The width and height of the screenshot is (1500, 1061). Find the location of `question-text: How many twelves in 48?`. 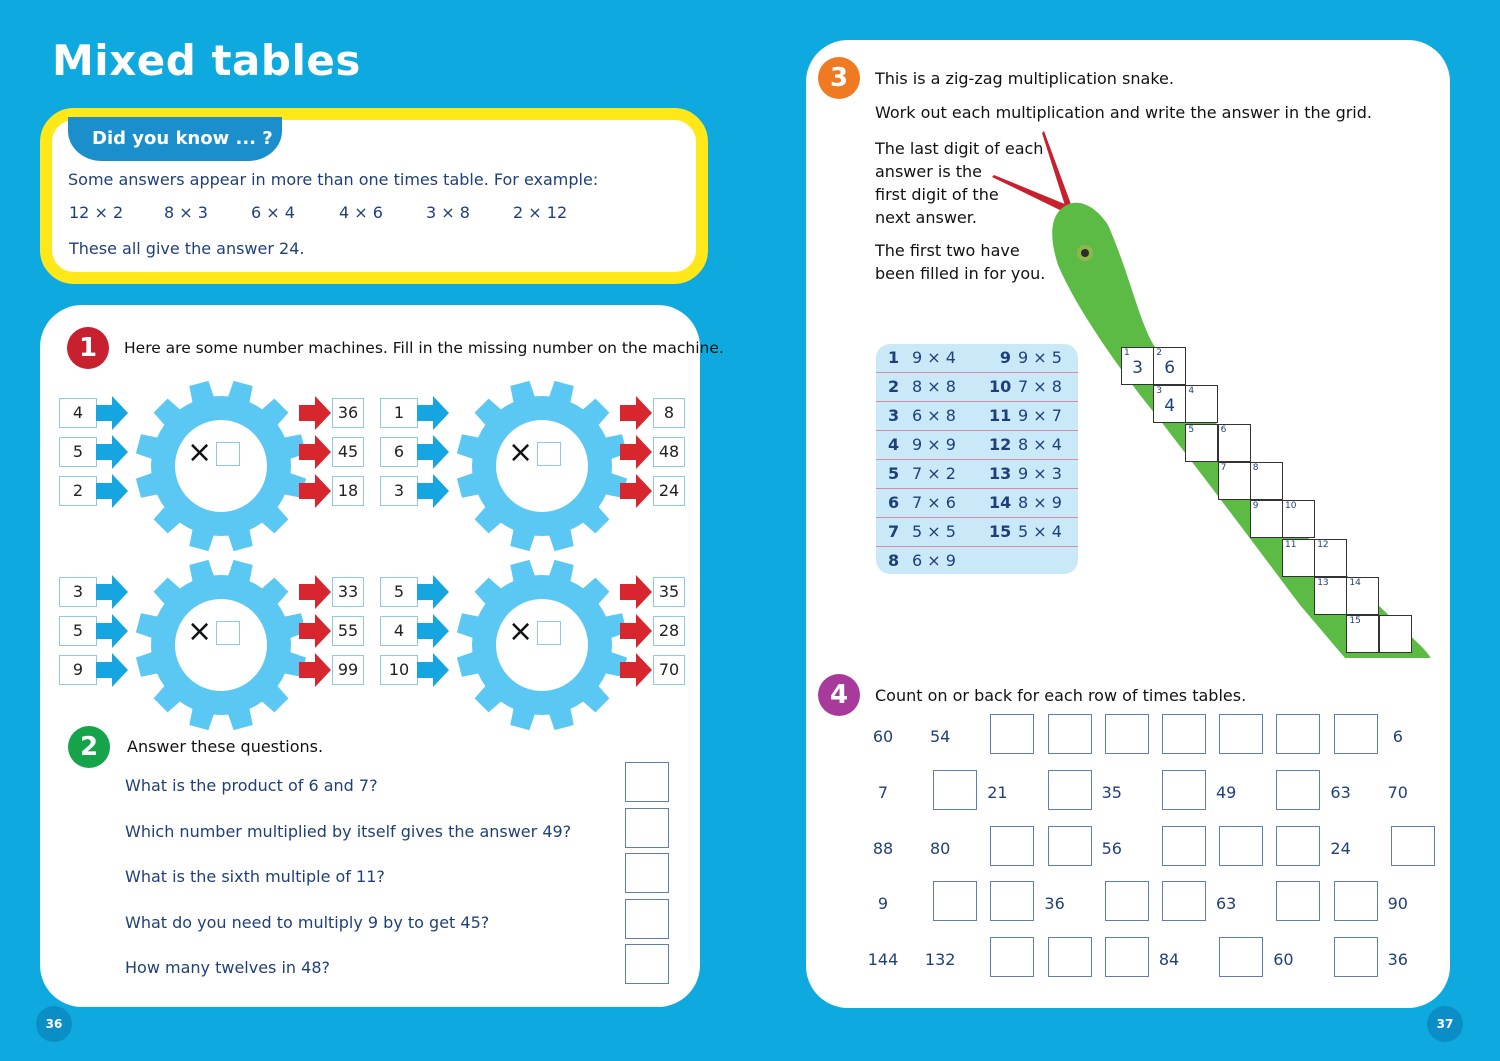

question-text: How many twelves in 48? is located at coordinates (227, 967).